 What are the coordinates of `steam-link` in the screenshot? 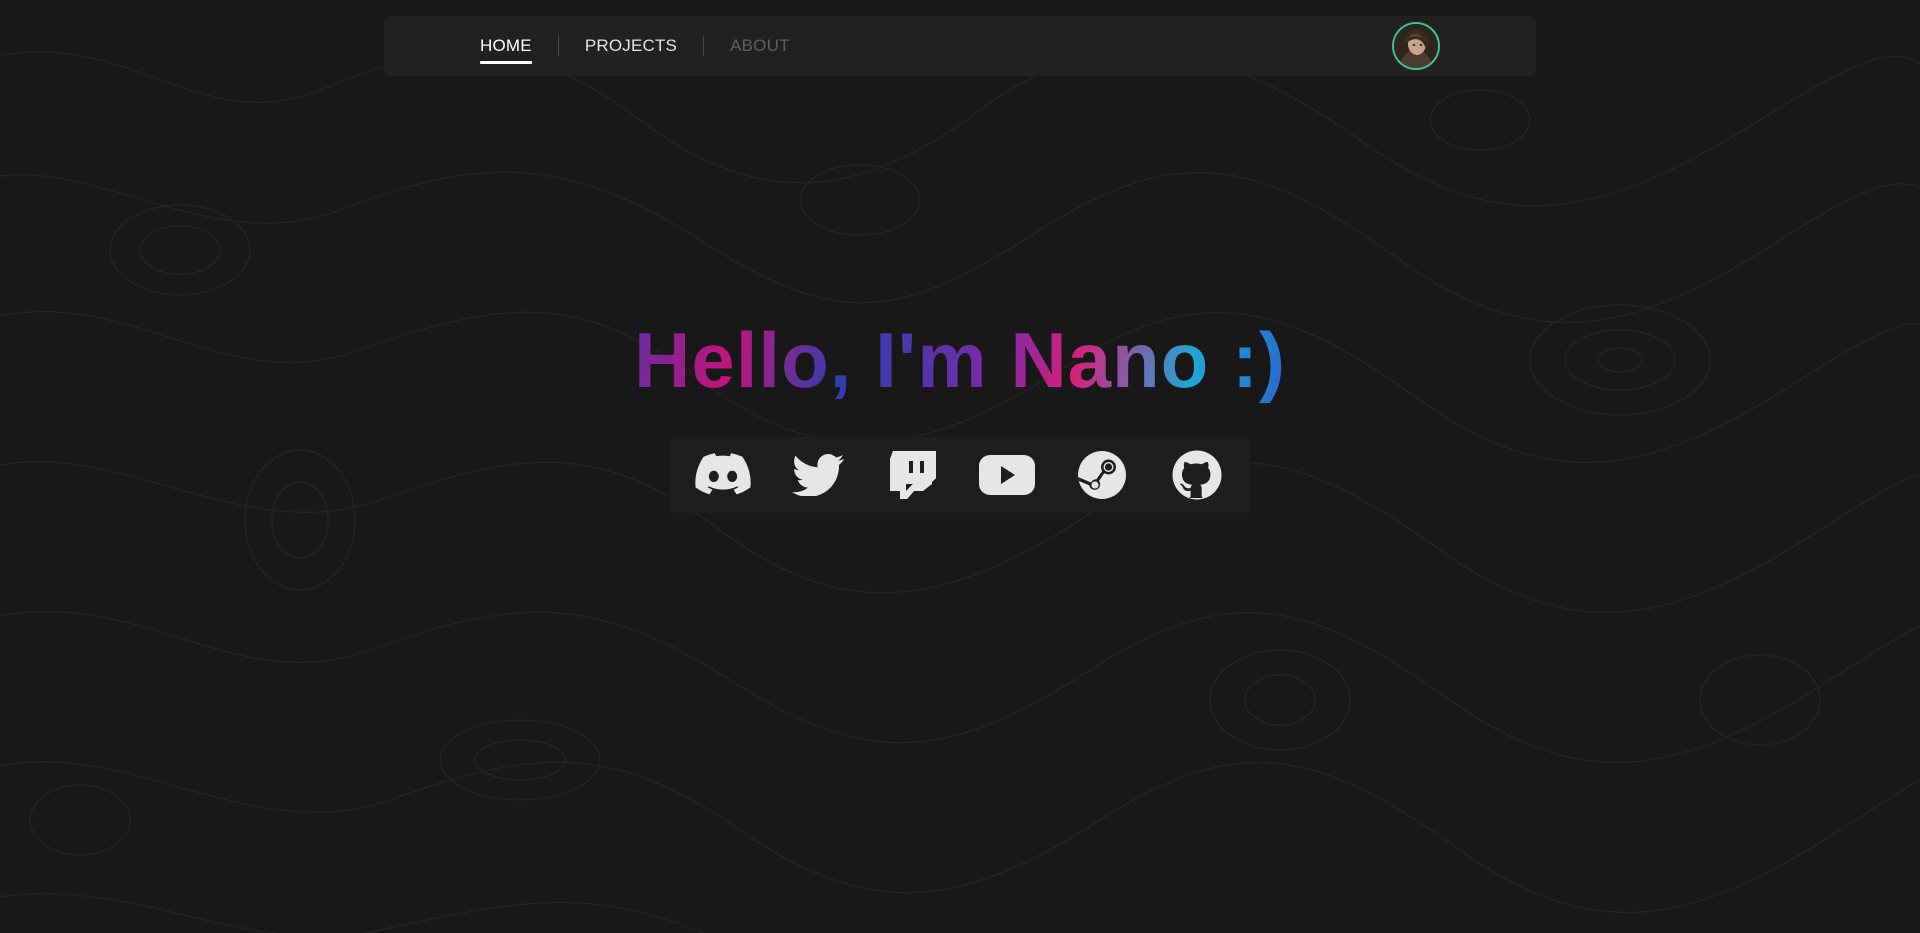 It's located at (1102, 475).